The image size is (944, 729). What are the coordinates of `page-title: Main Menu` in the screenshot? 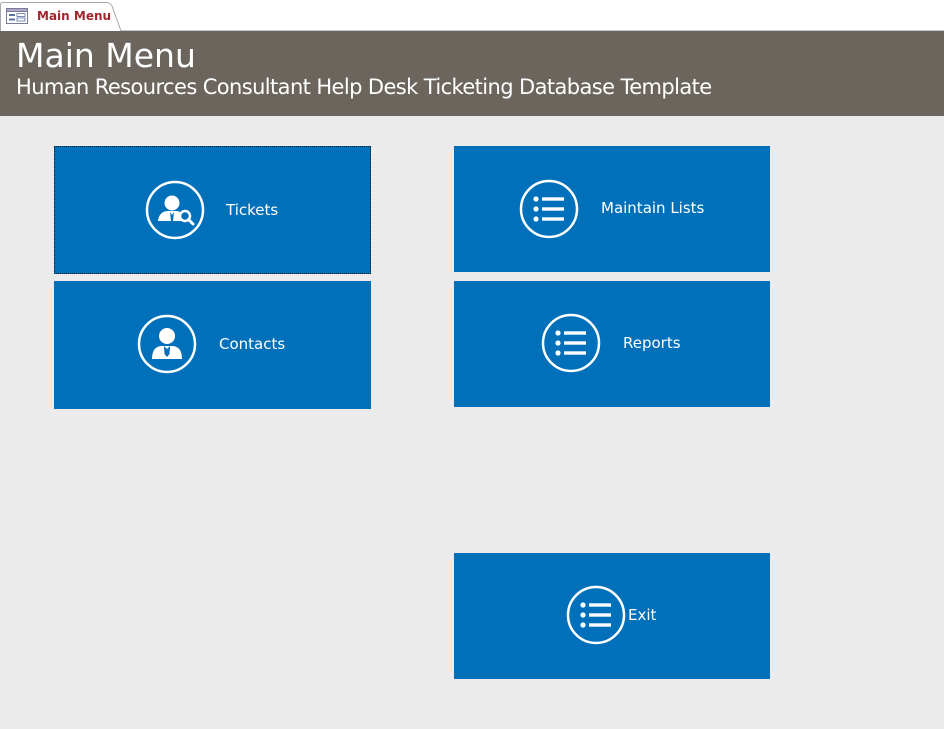 It's located at (106, 55).